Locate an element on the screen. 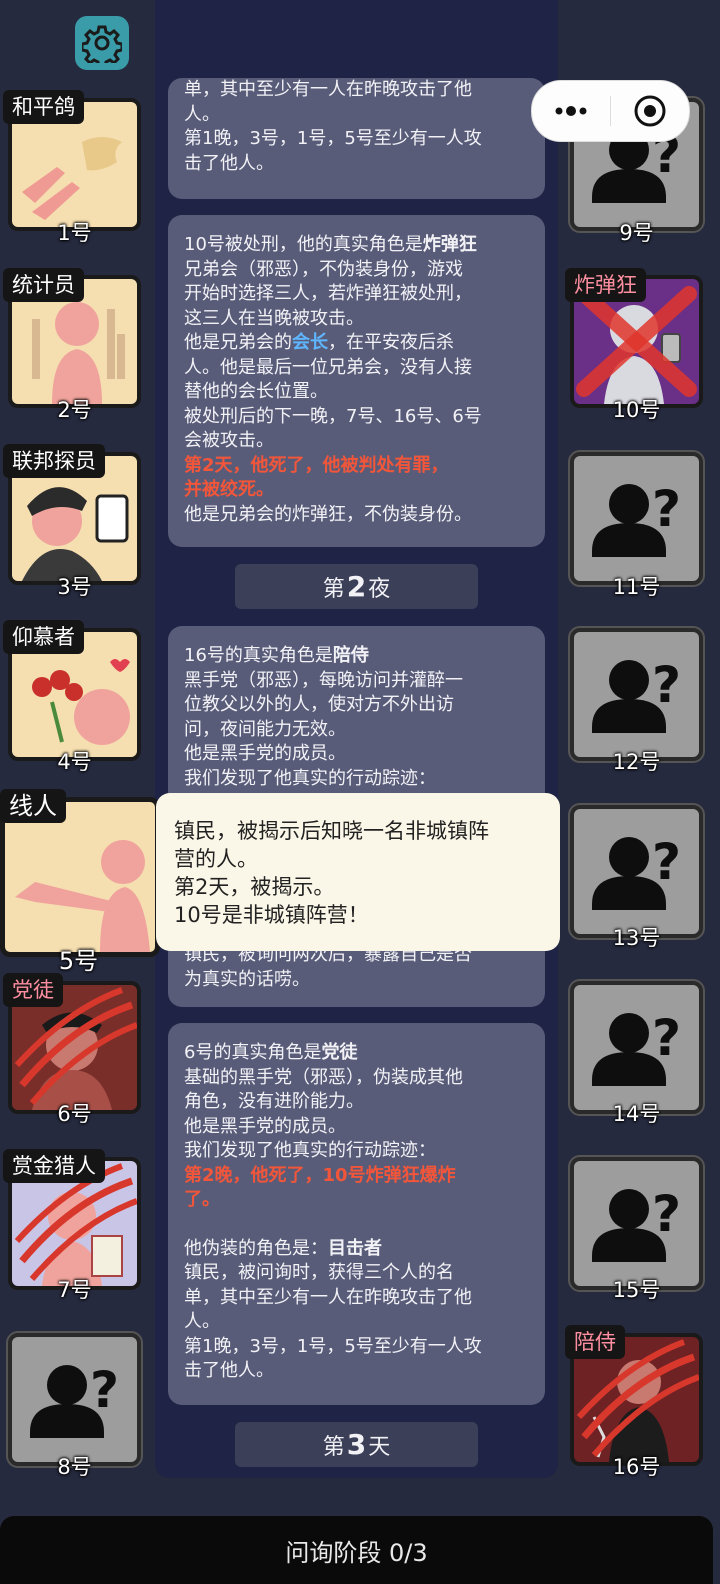 The width and height of the screenshot is (720, 1584). informant-portrait is located at coordinates (82, 896).